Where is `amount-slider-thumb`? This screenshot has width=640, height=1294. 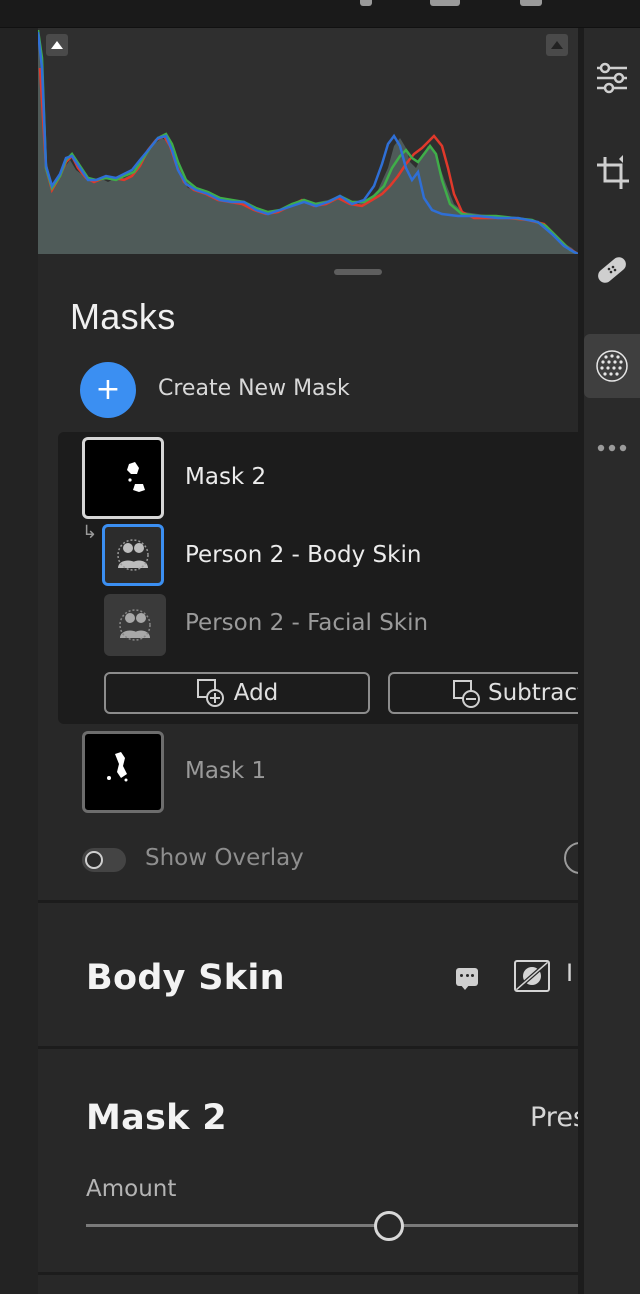
amount-slider-thumb is located at coordinates (389, 1226).